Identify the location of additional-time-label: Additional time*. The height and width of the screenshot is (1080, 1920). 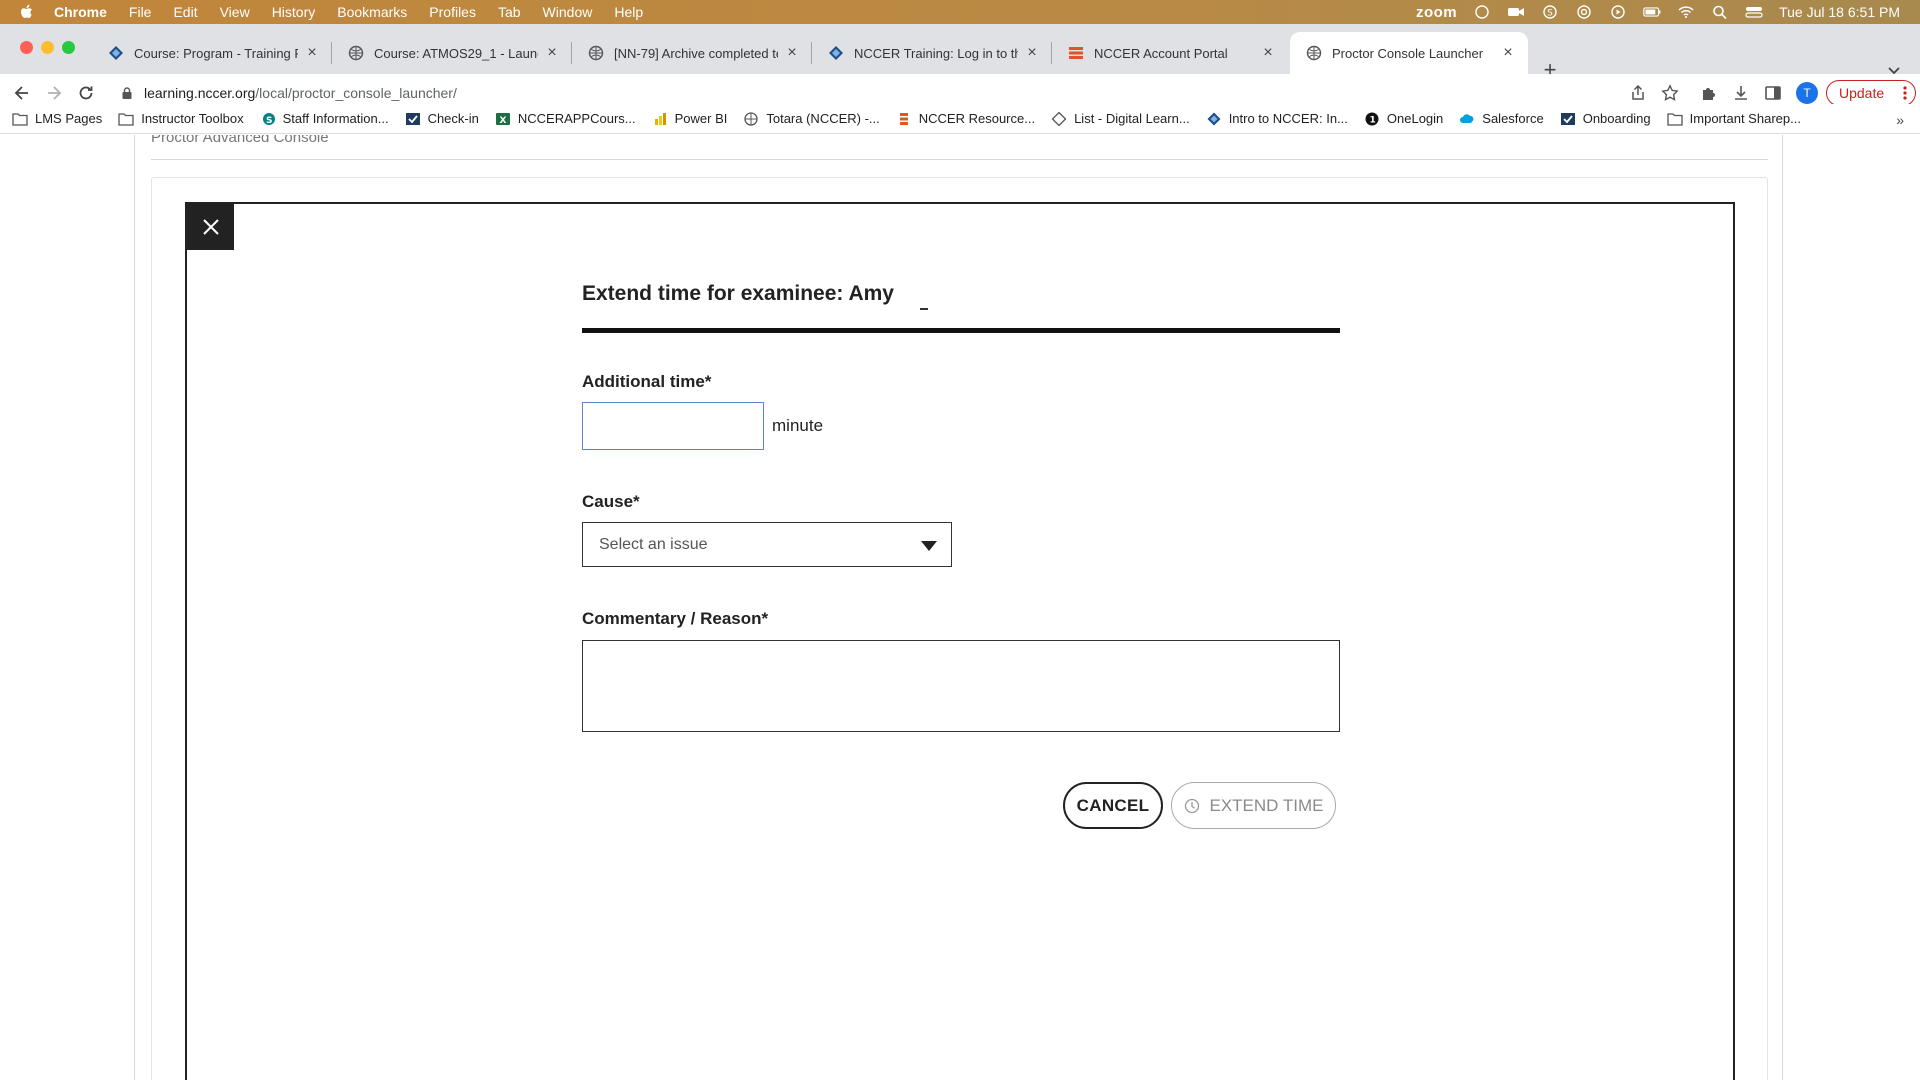
(647, 381).